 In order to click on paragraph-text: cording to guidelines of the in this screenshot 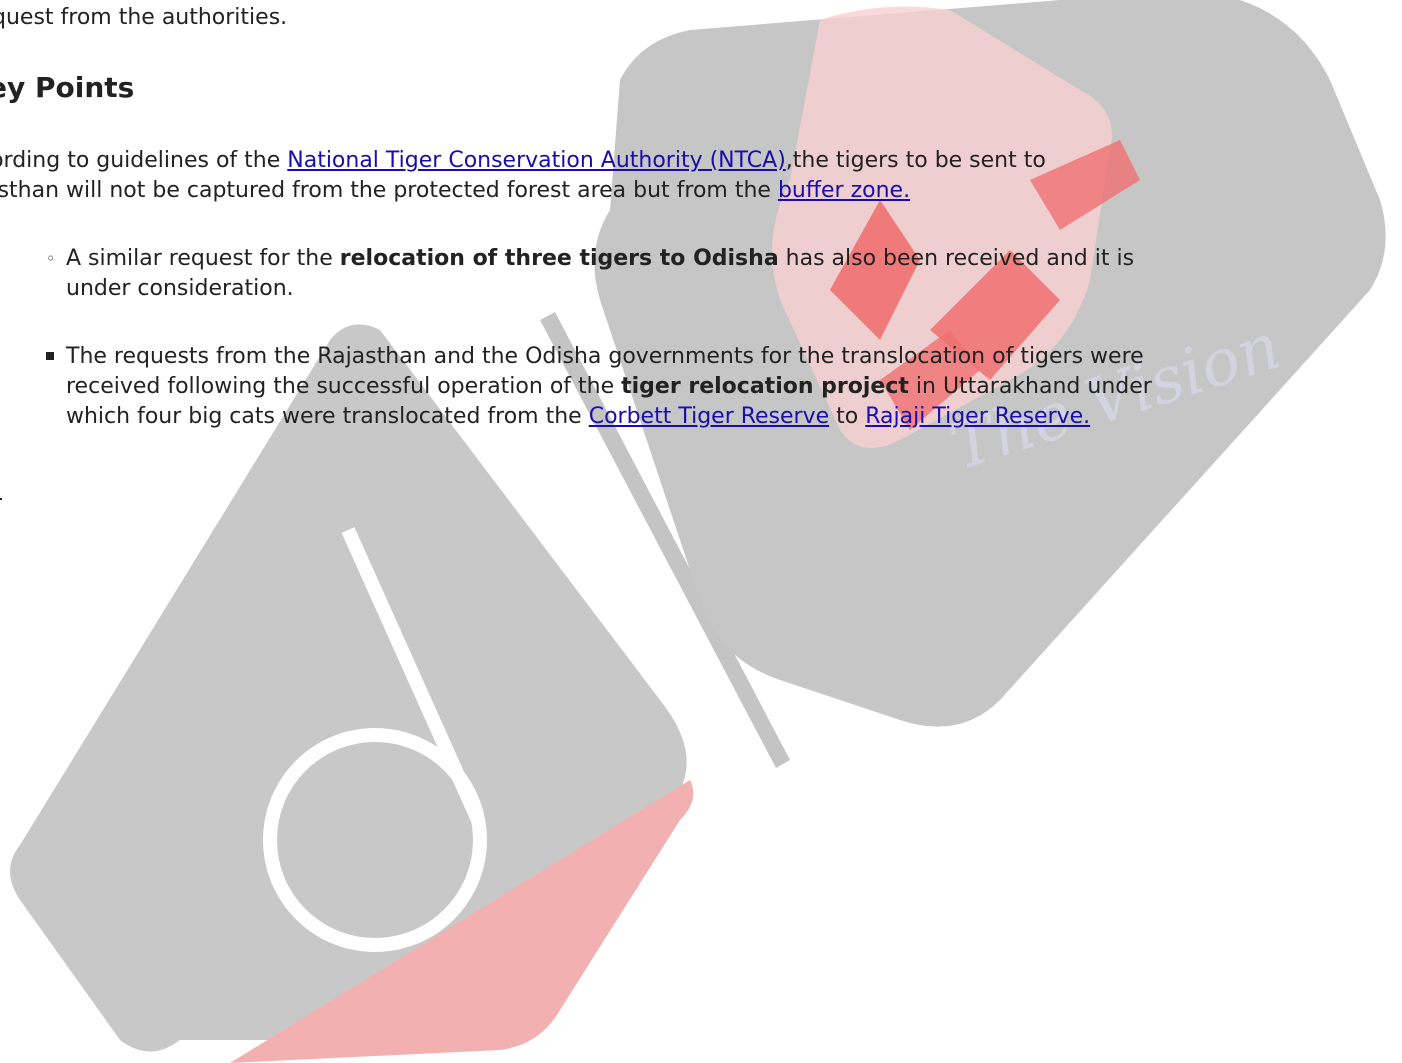, I will do `click(144, 160)`.